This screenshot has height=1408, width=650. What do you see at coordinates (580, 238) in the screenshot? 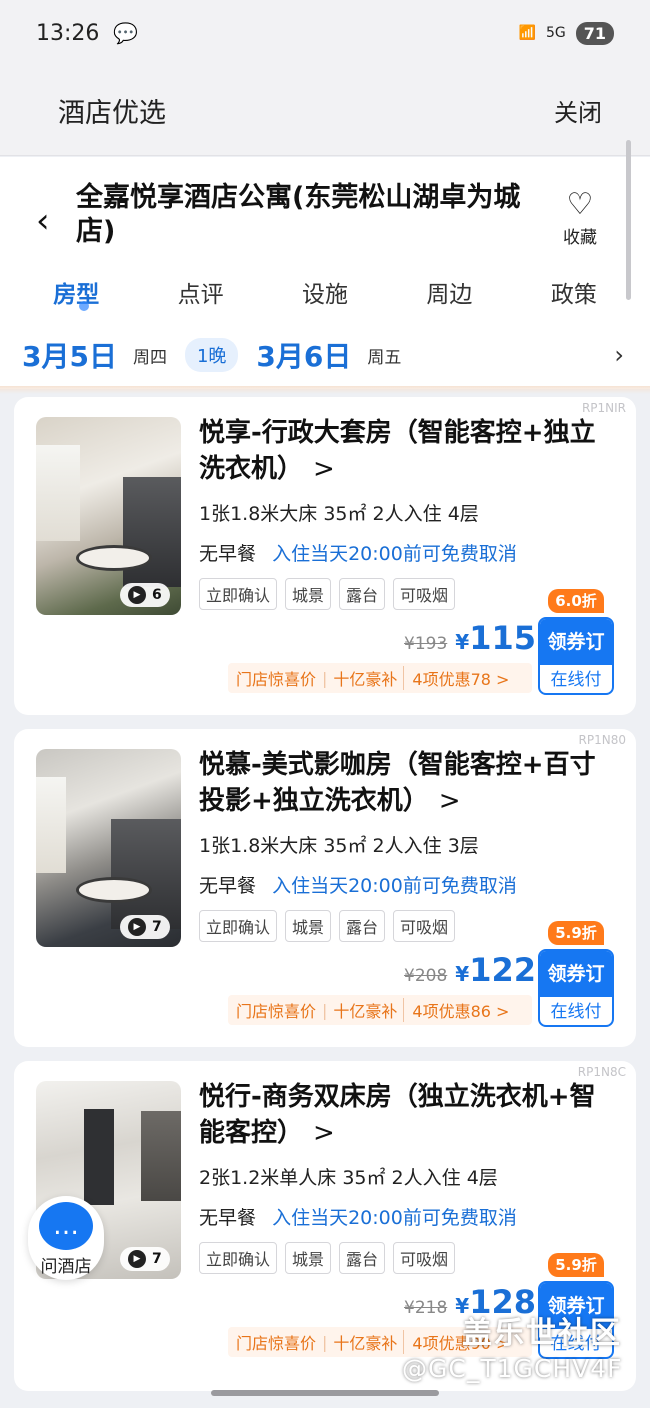
I see `favorite-label: 收藏` at bounding box center [580, 238].